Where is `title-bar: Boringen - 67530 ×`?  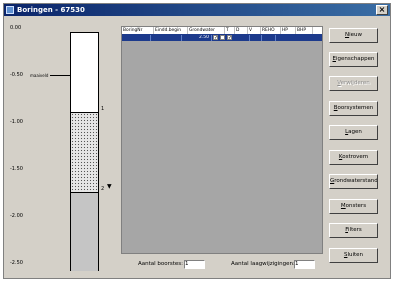 title-bar: Boringen - 67530 × is located at coordinates (197, 10).